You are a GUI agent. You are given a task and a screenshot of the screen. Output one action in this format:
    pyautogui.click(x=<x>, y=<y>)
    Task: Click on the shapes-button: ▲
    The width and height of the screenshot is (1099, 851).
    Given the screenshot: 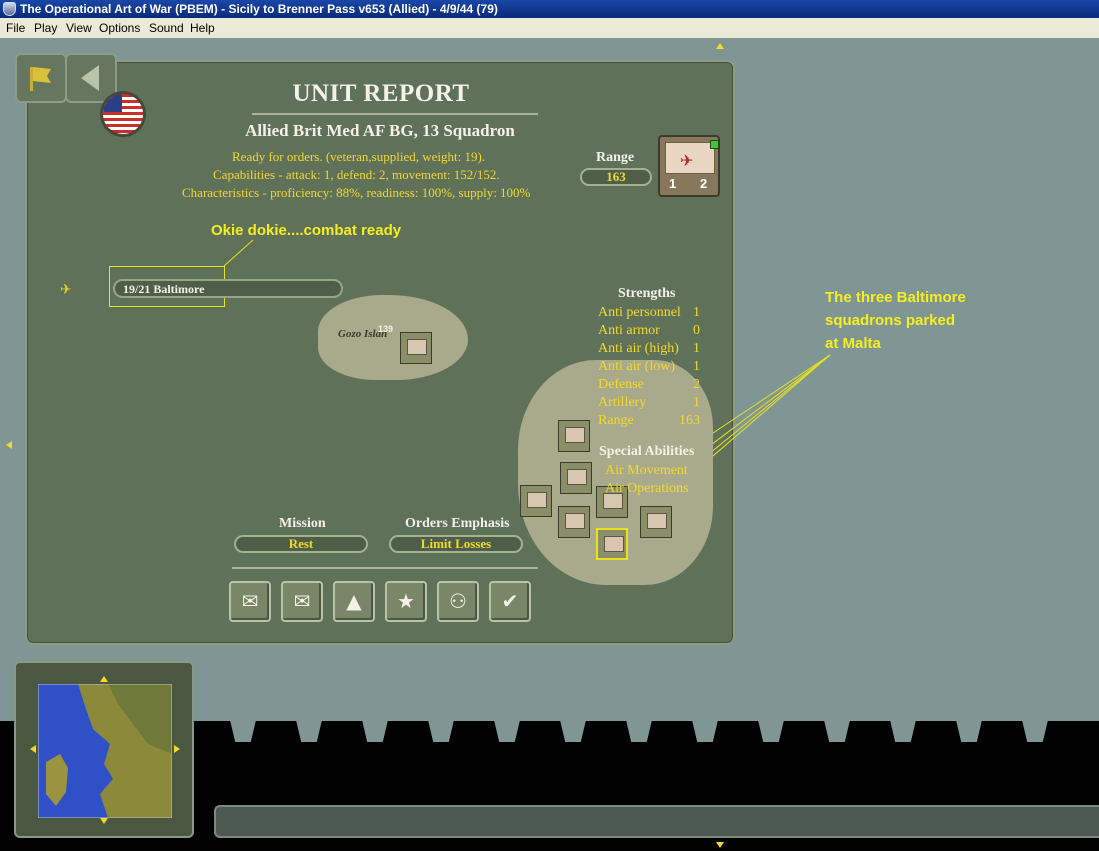 What is the action you would take?
    pyautogui.click(x=354, y=601)
    